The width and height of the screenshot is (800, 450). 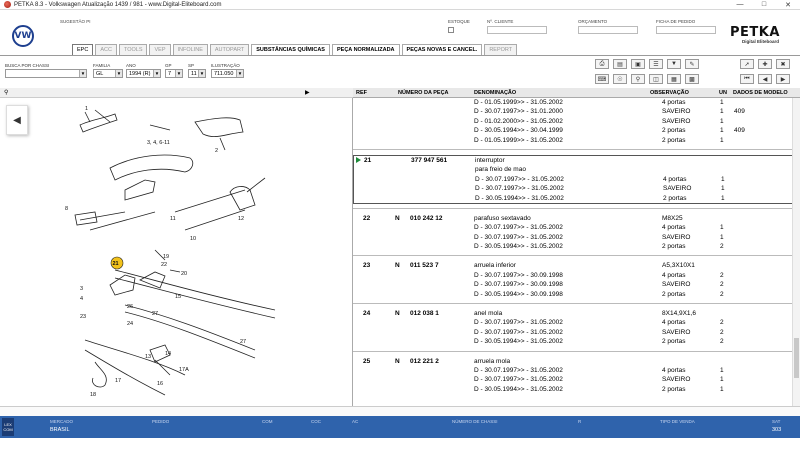 What do you see at coordinates (573, 160) in the screenshot?
I see `table-row: 21 377 947 561 interruptor` at bounding box center [573, 160].